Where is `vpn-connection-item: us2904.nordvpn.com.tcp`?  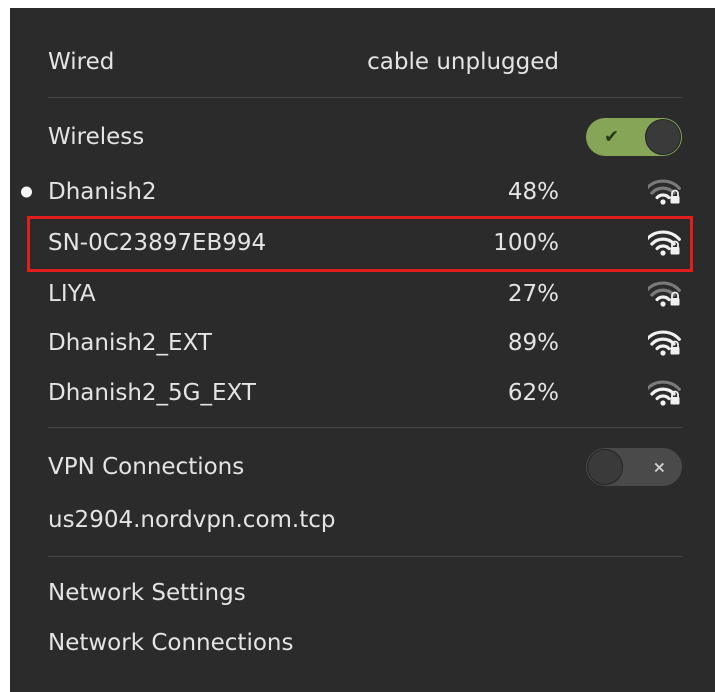 vpn-connection-item: us2904.nordvpn.com.tcp is located at coordinates (362, 520).